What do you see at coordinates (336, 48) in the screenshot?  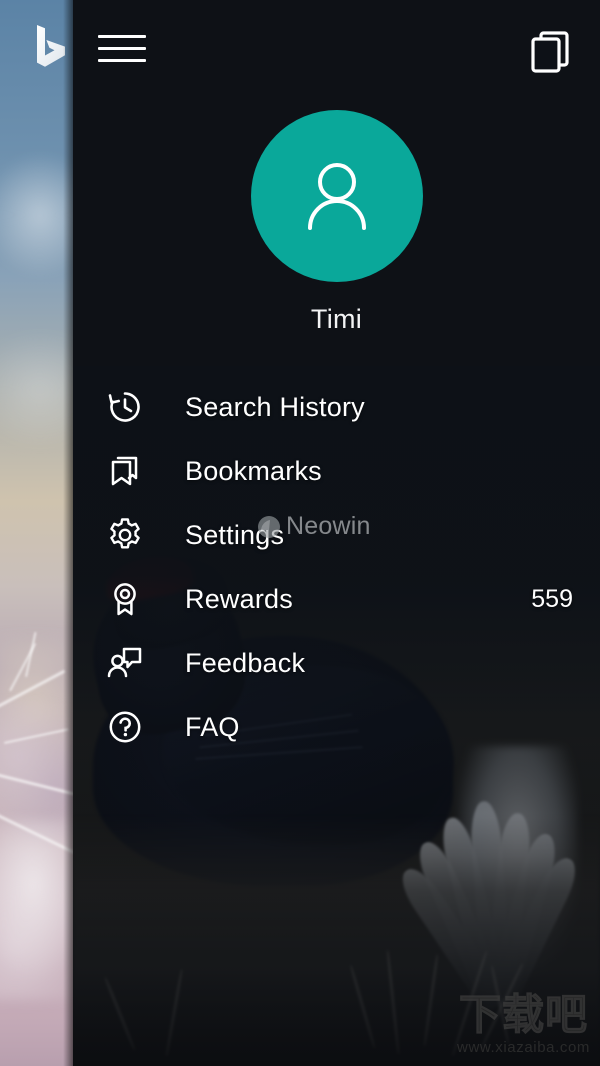 I see `top-bar` at bounding box center [336, 48].